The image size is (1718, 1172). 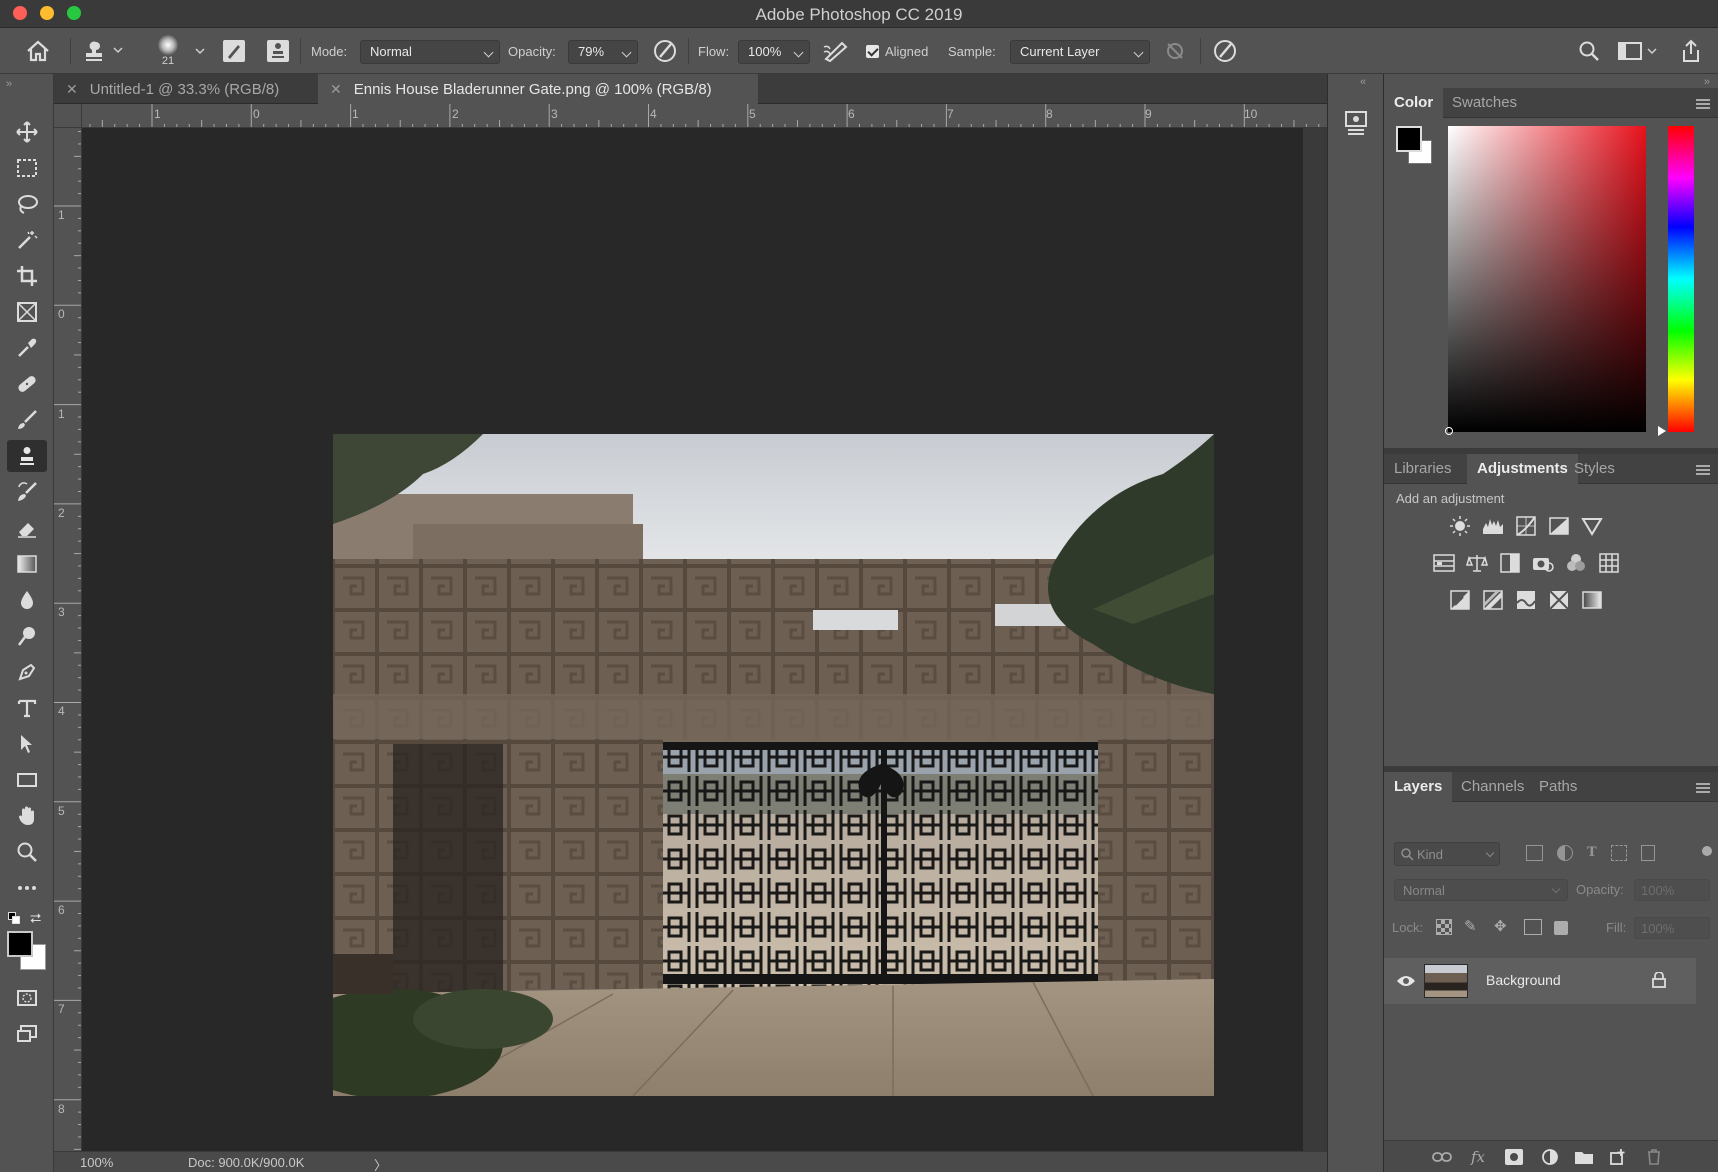 What do you see at coordinates (27, 816) in the screenshot?
I see `hand-tool` at bounding box center [27, 816].